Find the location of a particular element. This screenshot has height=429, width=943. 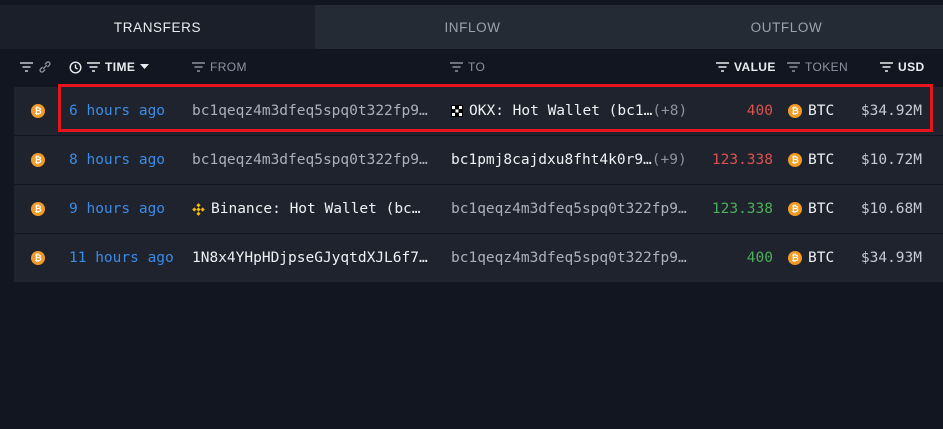

tab-bar: TRANSFERS INFLOW OUTFLOW is located at coordinates (471, 27).